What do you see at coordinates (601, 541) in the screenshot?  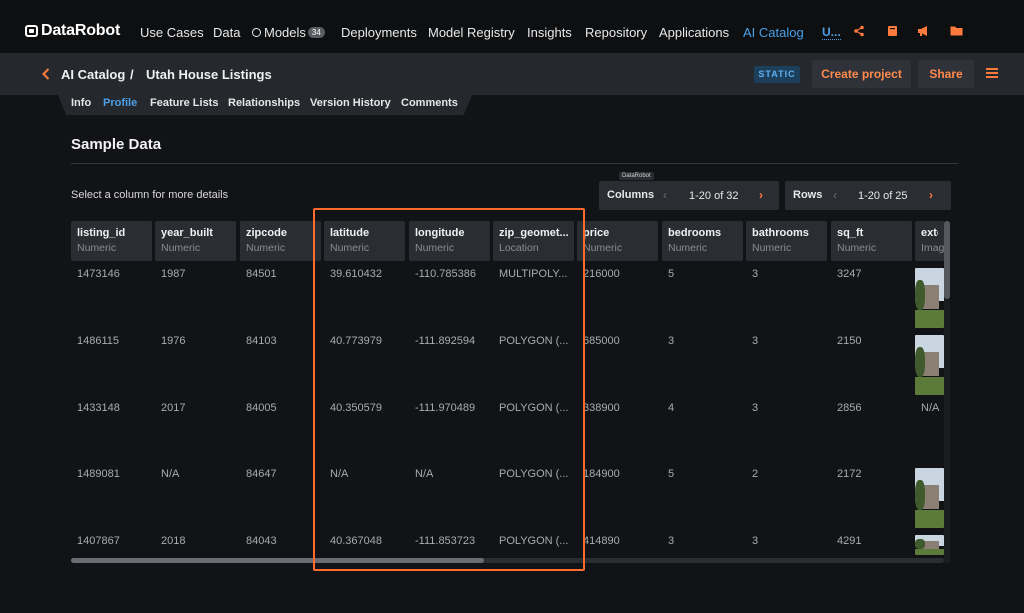 I see `table-cell: 414890` at bounding box center [601, 541].